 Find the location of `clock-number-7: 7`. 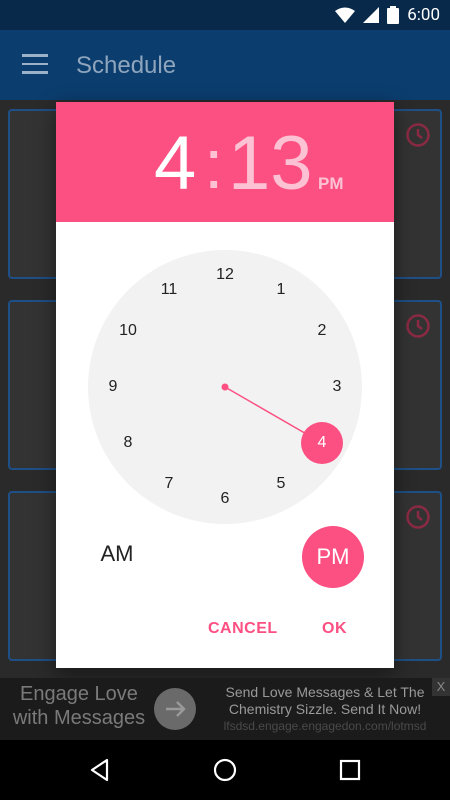

clock-number-7: 7 is located at coordinates (169, 484).